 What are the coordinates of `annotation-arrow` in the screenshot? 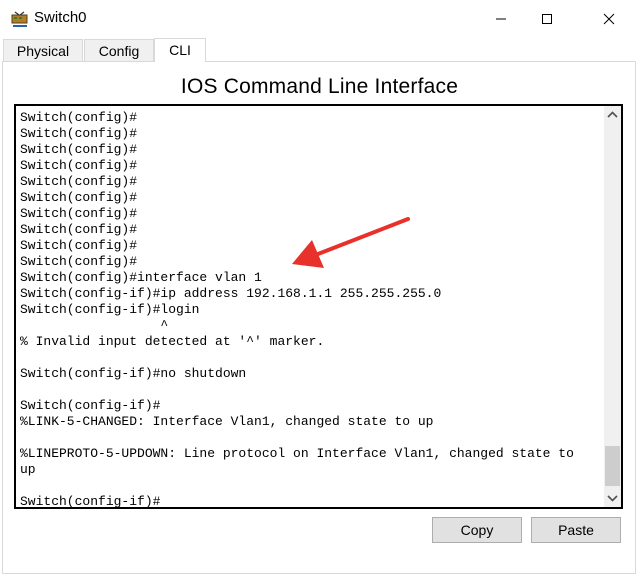 It's located at (351, 242).